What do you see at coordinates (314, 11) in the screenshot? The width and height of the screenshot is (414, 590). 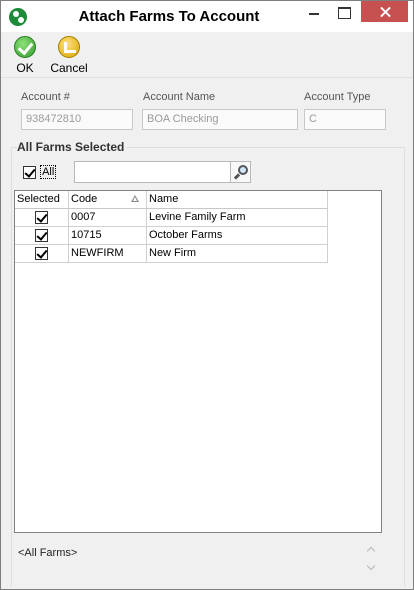 I see `minimize-button` at bounding box center [314, 11].